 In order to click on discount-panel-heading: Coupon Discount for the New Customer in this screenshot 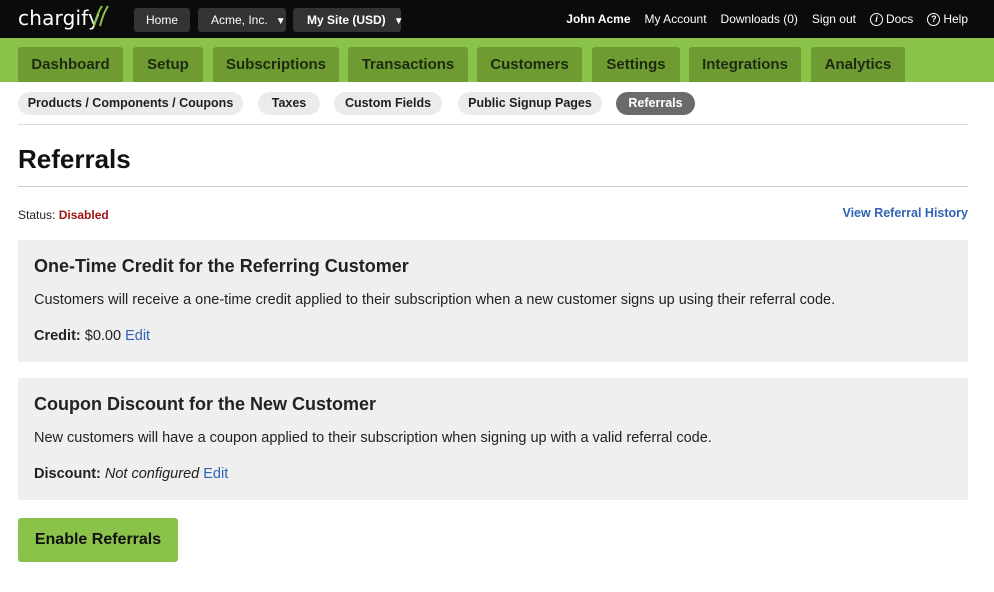, I will do `click(205, 404)`.